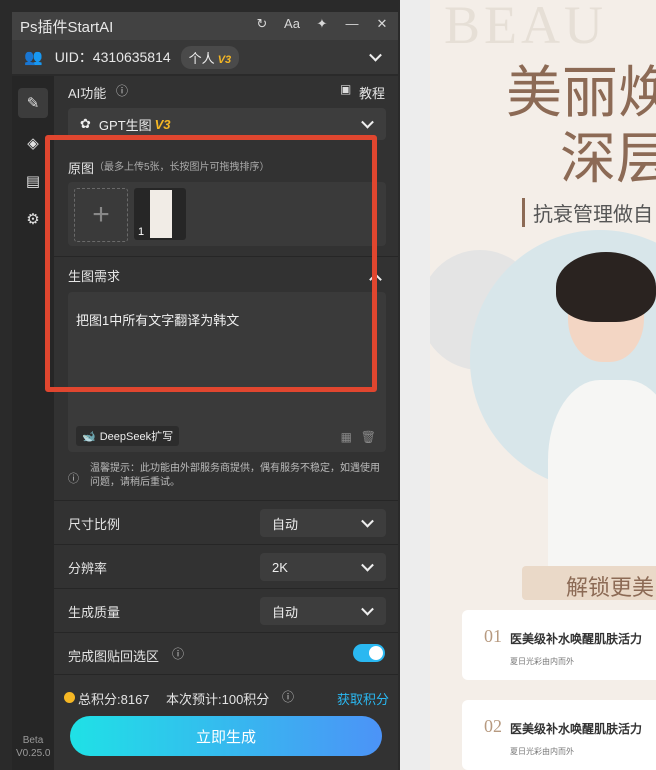 The height and width of the screenshot is (770, 656). I want to click on preview-body, so click(602, 480).